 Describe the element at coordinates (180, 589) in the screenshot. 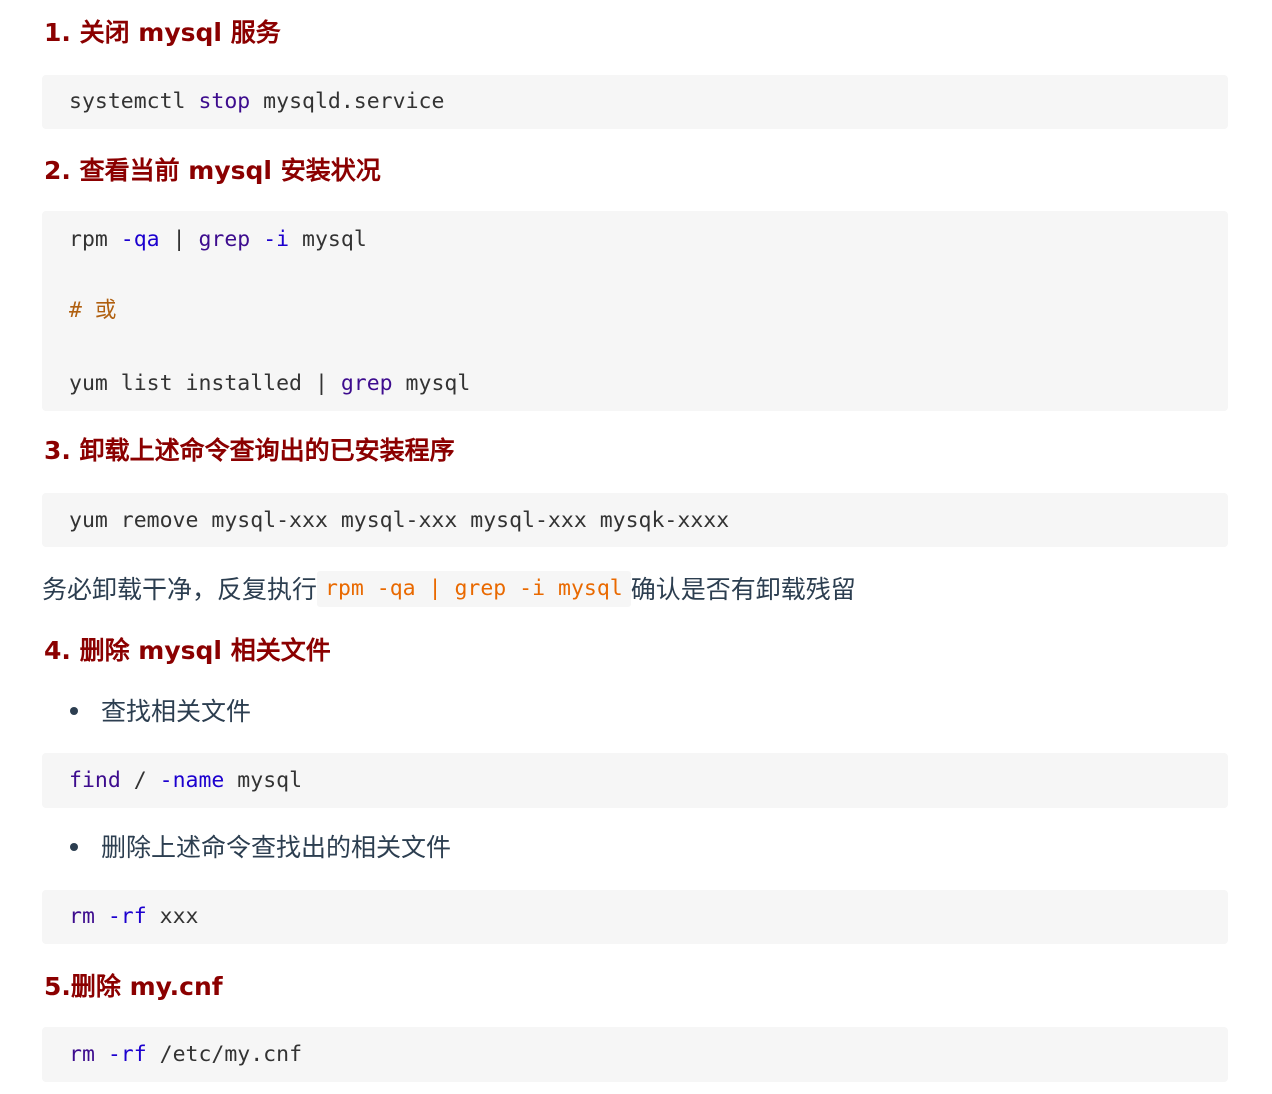

I see `note-text: 务必卸载干净，反复执行` at that location.